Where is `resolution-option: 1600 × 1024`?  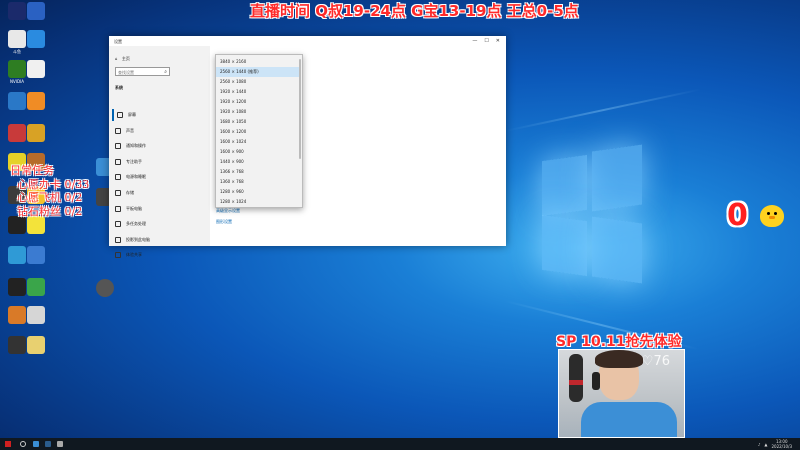 resolution-option: 1600 × 1024 is located at coordinates (258, 142).